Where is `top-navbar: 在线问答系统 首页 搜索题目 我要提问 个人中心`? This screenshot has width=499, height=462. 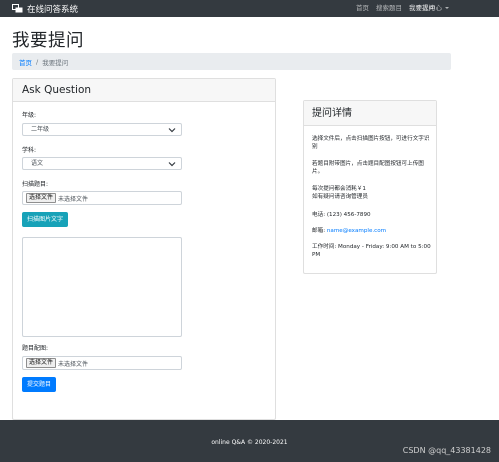 top-navbar: 在线问答系统 首页 搜索题目 我要提问 个人中心 is located at coordinates (249, 8).